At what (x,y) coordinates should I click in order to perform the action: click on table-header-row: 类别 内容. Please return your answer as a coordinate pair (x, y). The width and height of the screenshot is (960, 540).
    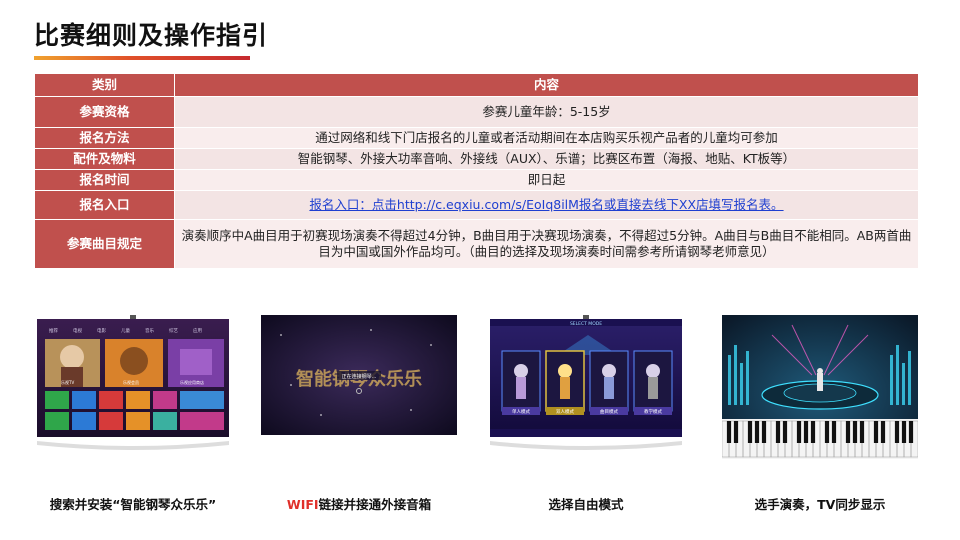
    Looking at the image, I should click on (476, 85).